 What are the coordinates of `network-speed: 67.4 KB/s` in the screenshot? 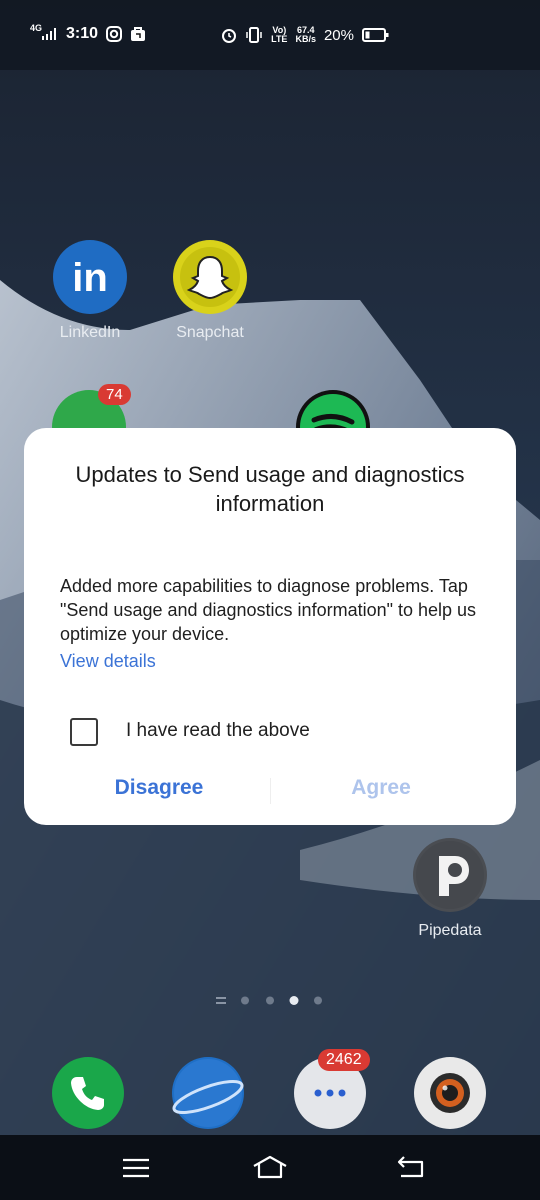 It's located at (305, 34).